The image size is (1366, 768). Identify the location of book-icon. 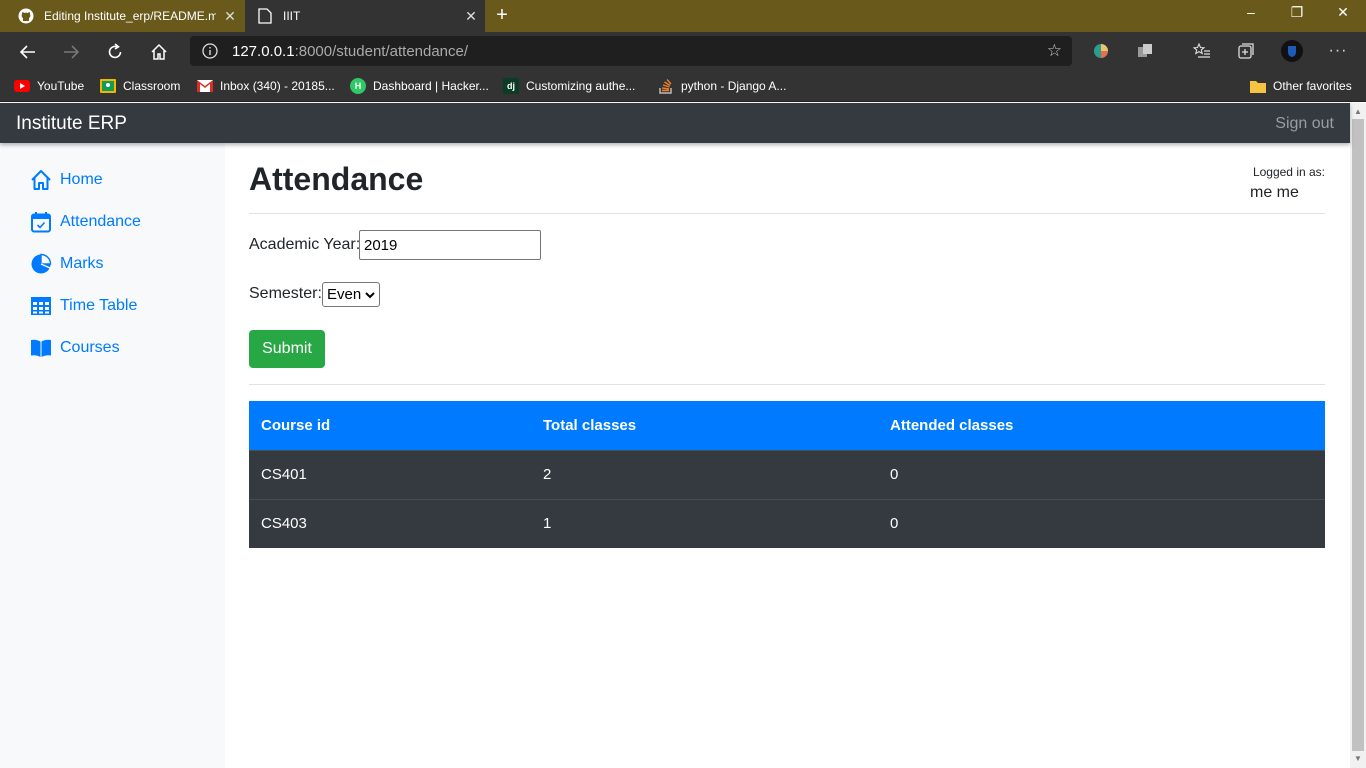
(41, 348).